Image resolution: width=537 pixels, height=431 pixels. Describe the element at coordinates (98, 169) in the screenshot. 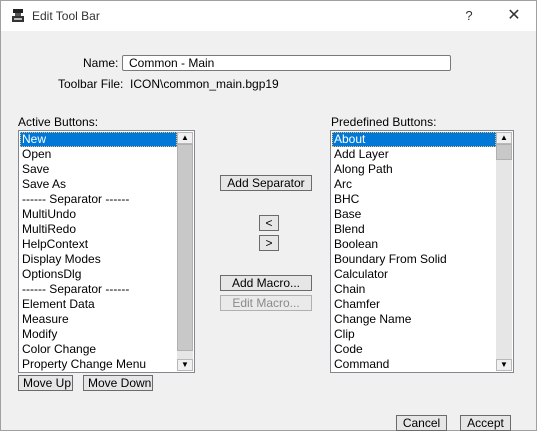

I see `list-item: Save` at that location.